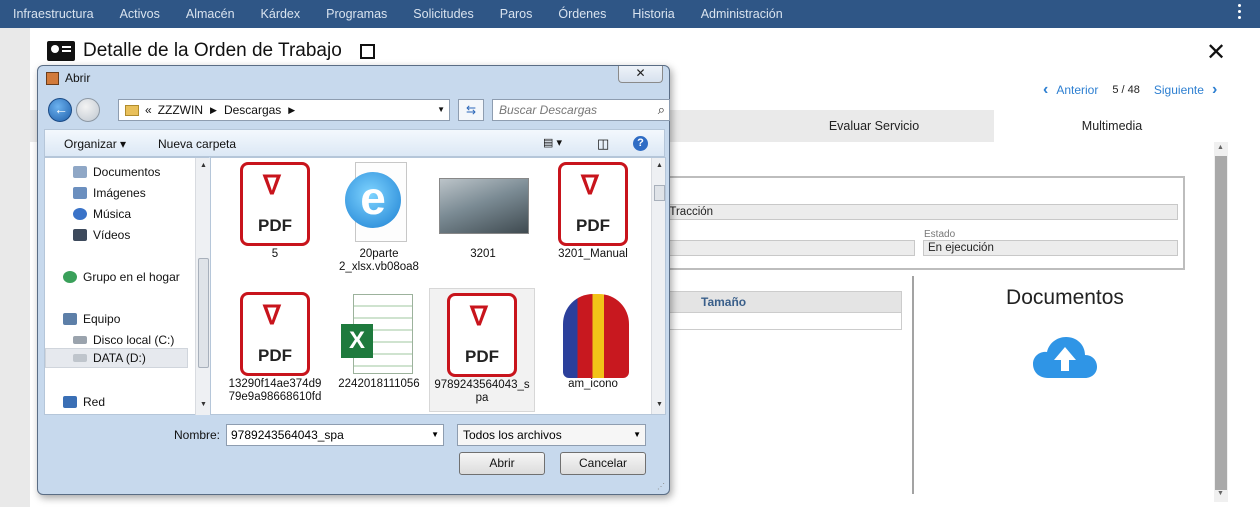  I want to click on nav-solicitudes: Solicitudes, so click(443, 14).